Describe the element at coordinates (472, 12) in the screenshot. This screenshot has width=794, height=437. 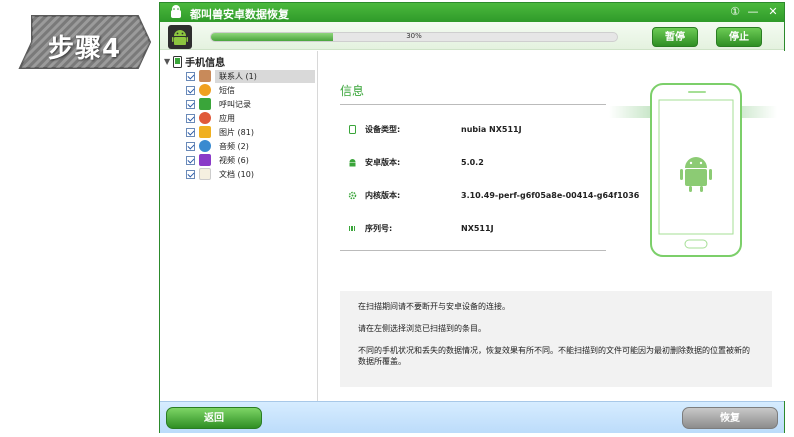
I see `title-bar: 都叫兽安卓数据恢复 ① — ✕` at that location.